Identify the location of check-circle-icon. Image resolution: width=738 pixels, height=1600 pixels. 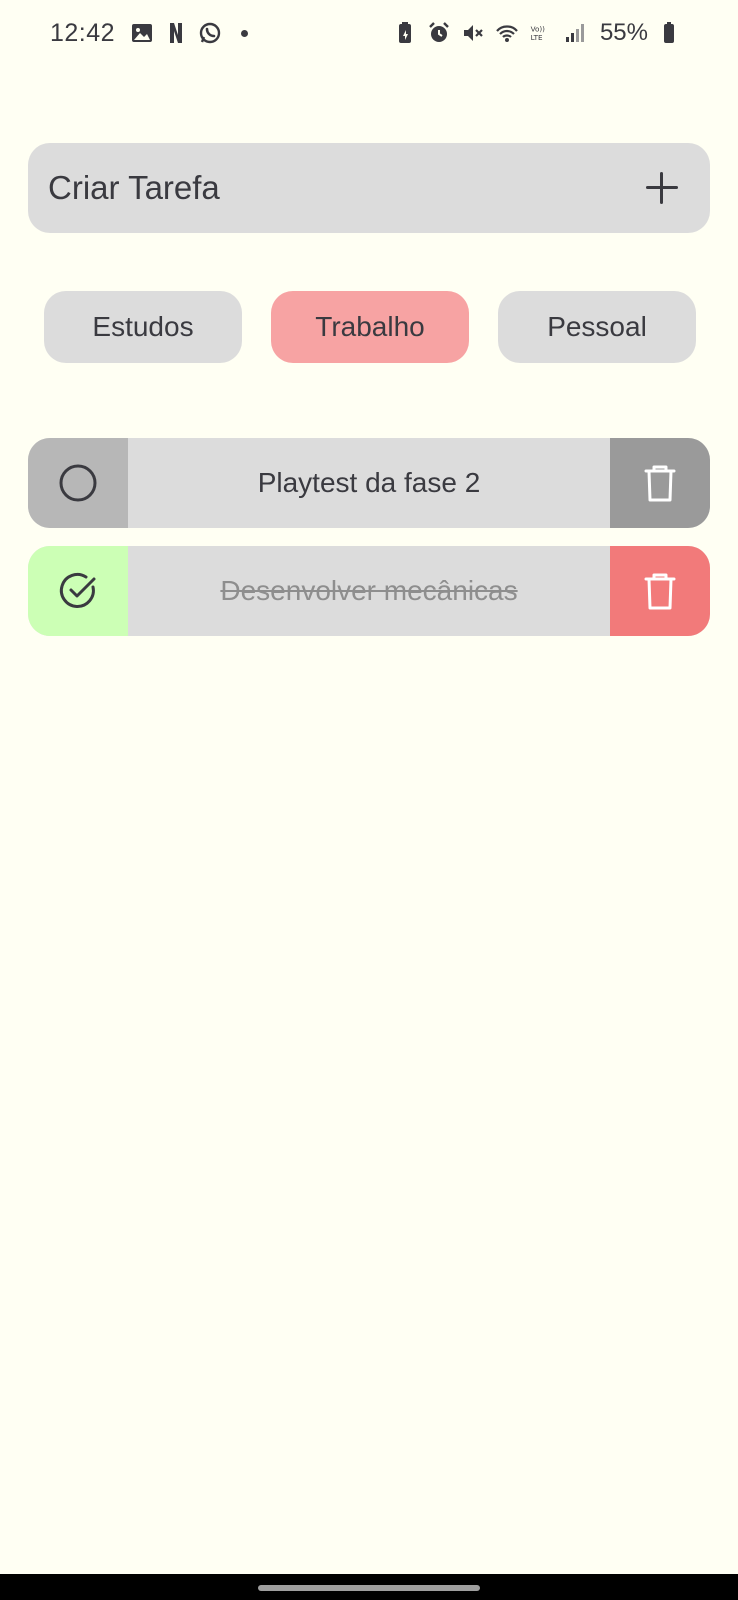
(77, 590).